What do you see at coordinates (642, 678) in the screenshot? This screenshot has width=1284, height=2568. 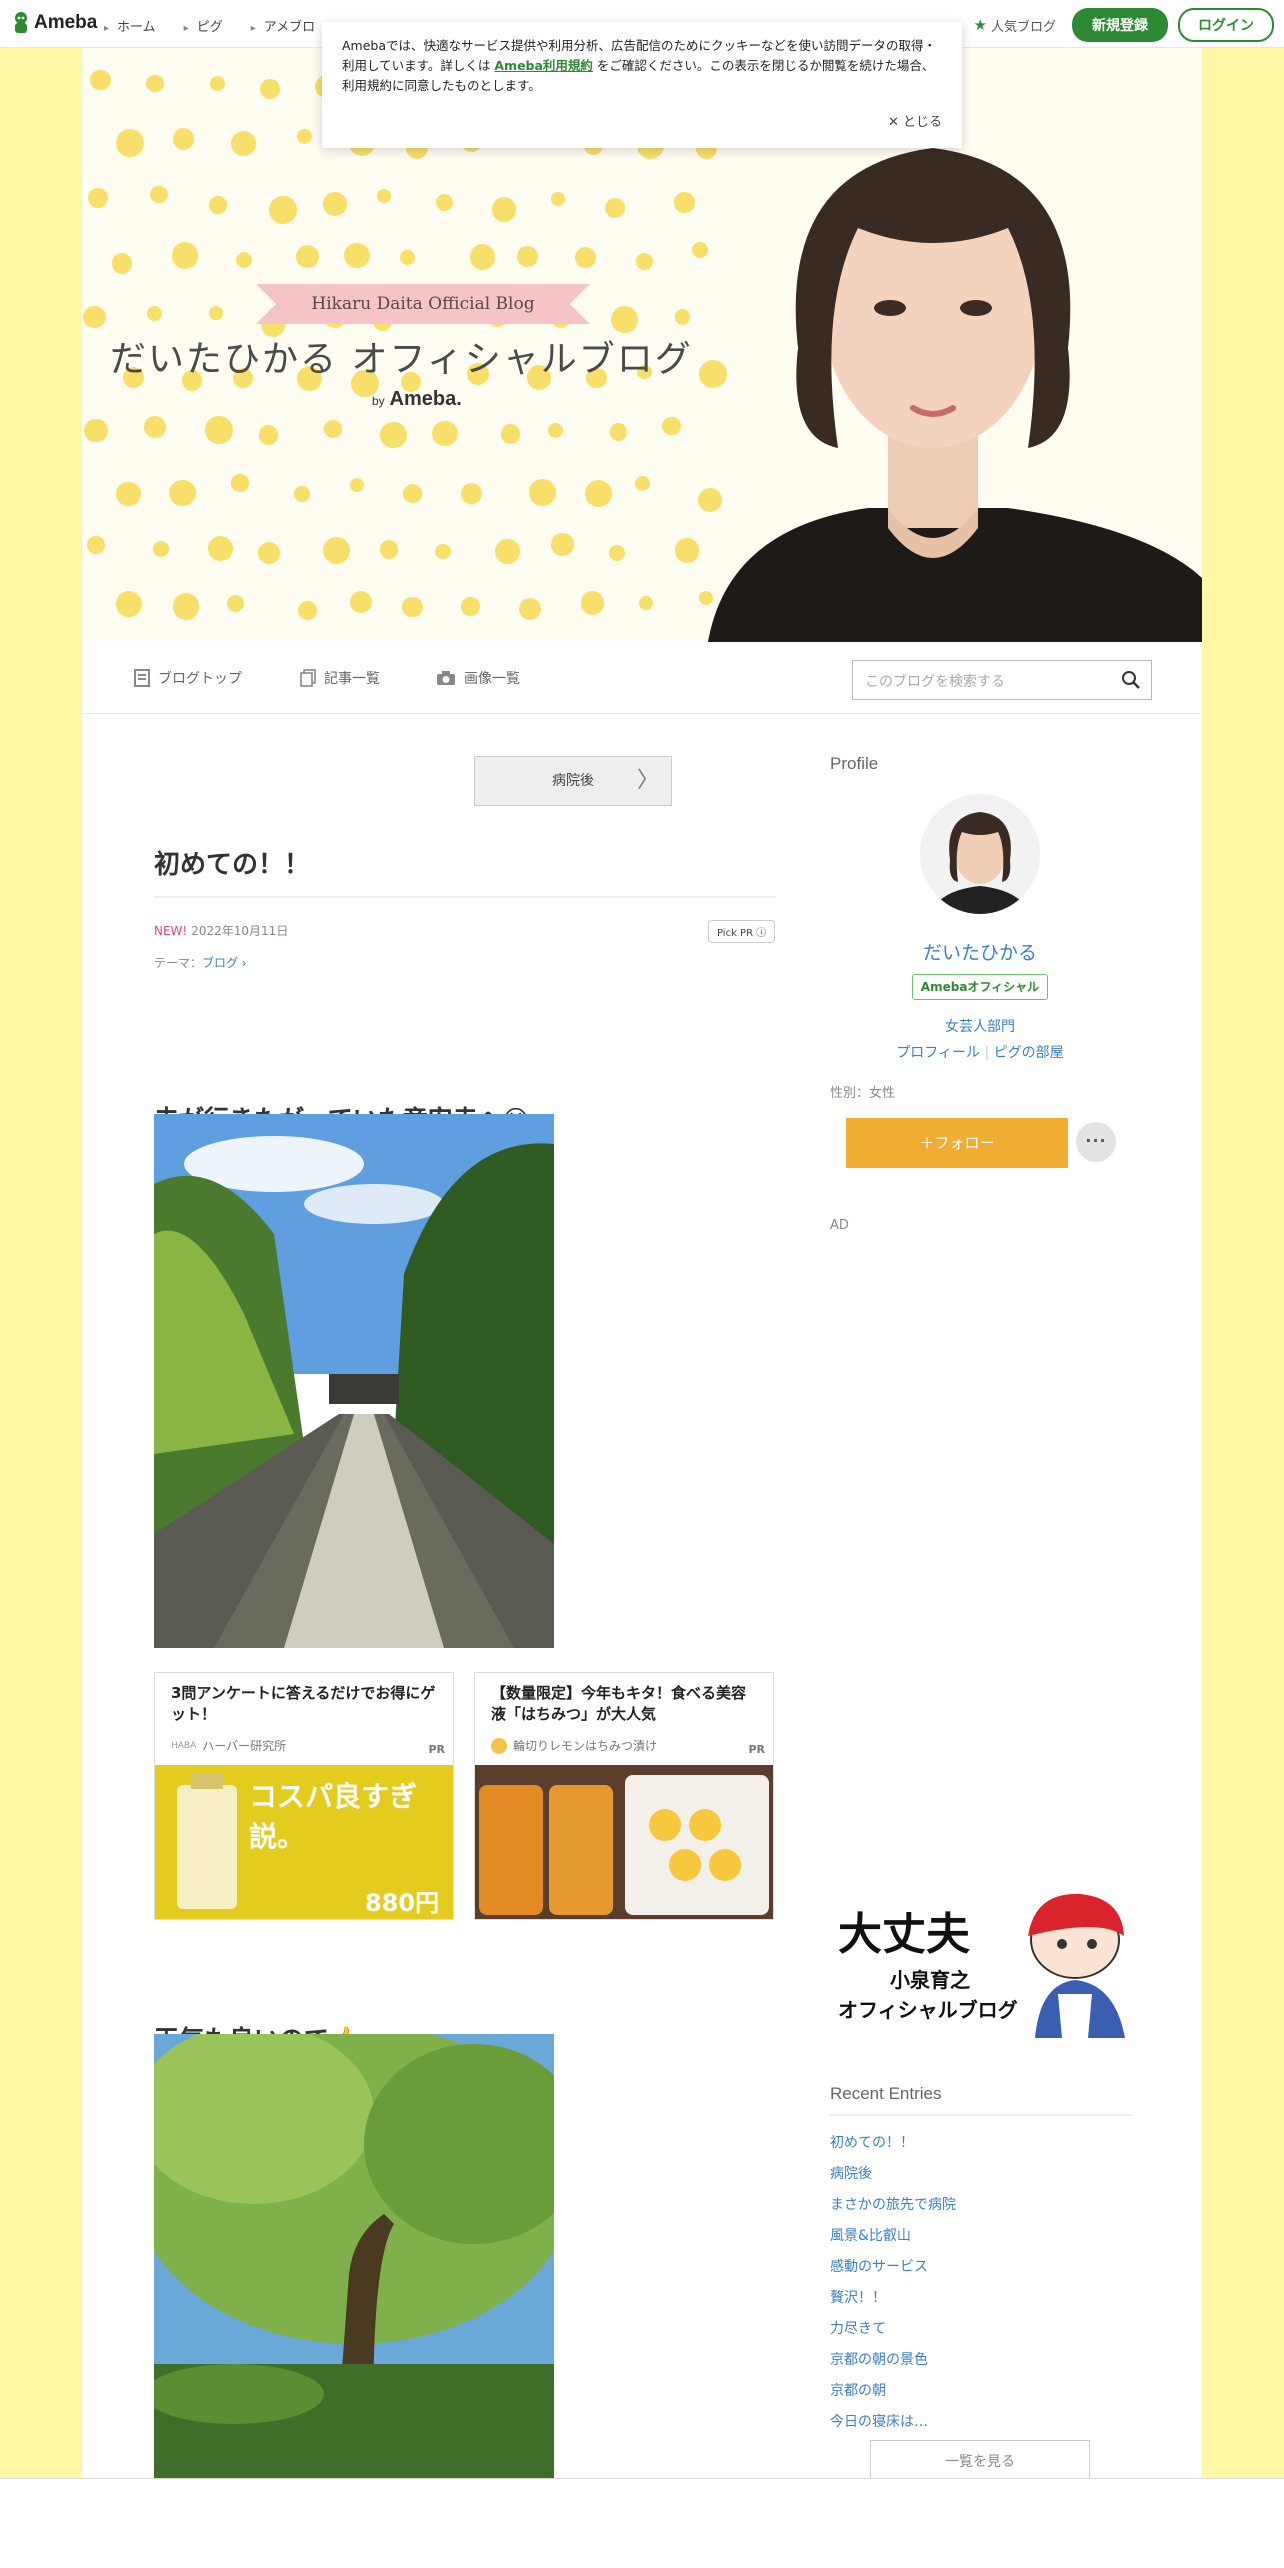 I see `blog-nav: ブログトップ 記事一覧 画像一覧 このブログを検索する` at bounding box center [642, 678].